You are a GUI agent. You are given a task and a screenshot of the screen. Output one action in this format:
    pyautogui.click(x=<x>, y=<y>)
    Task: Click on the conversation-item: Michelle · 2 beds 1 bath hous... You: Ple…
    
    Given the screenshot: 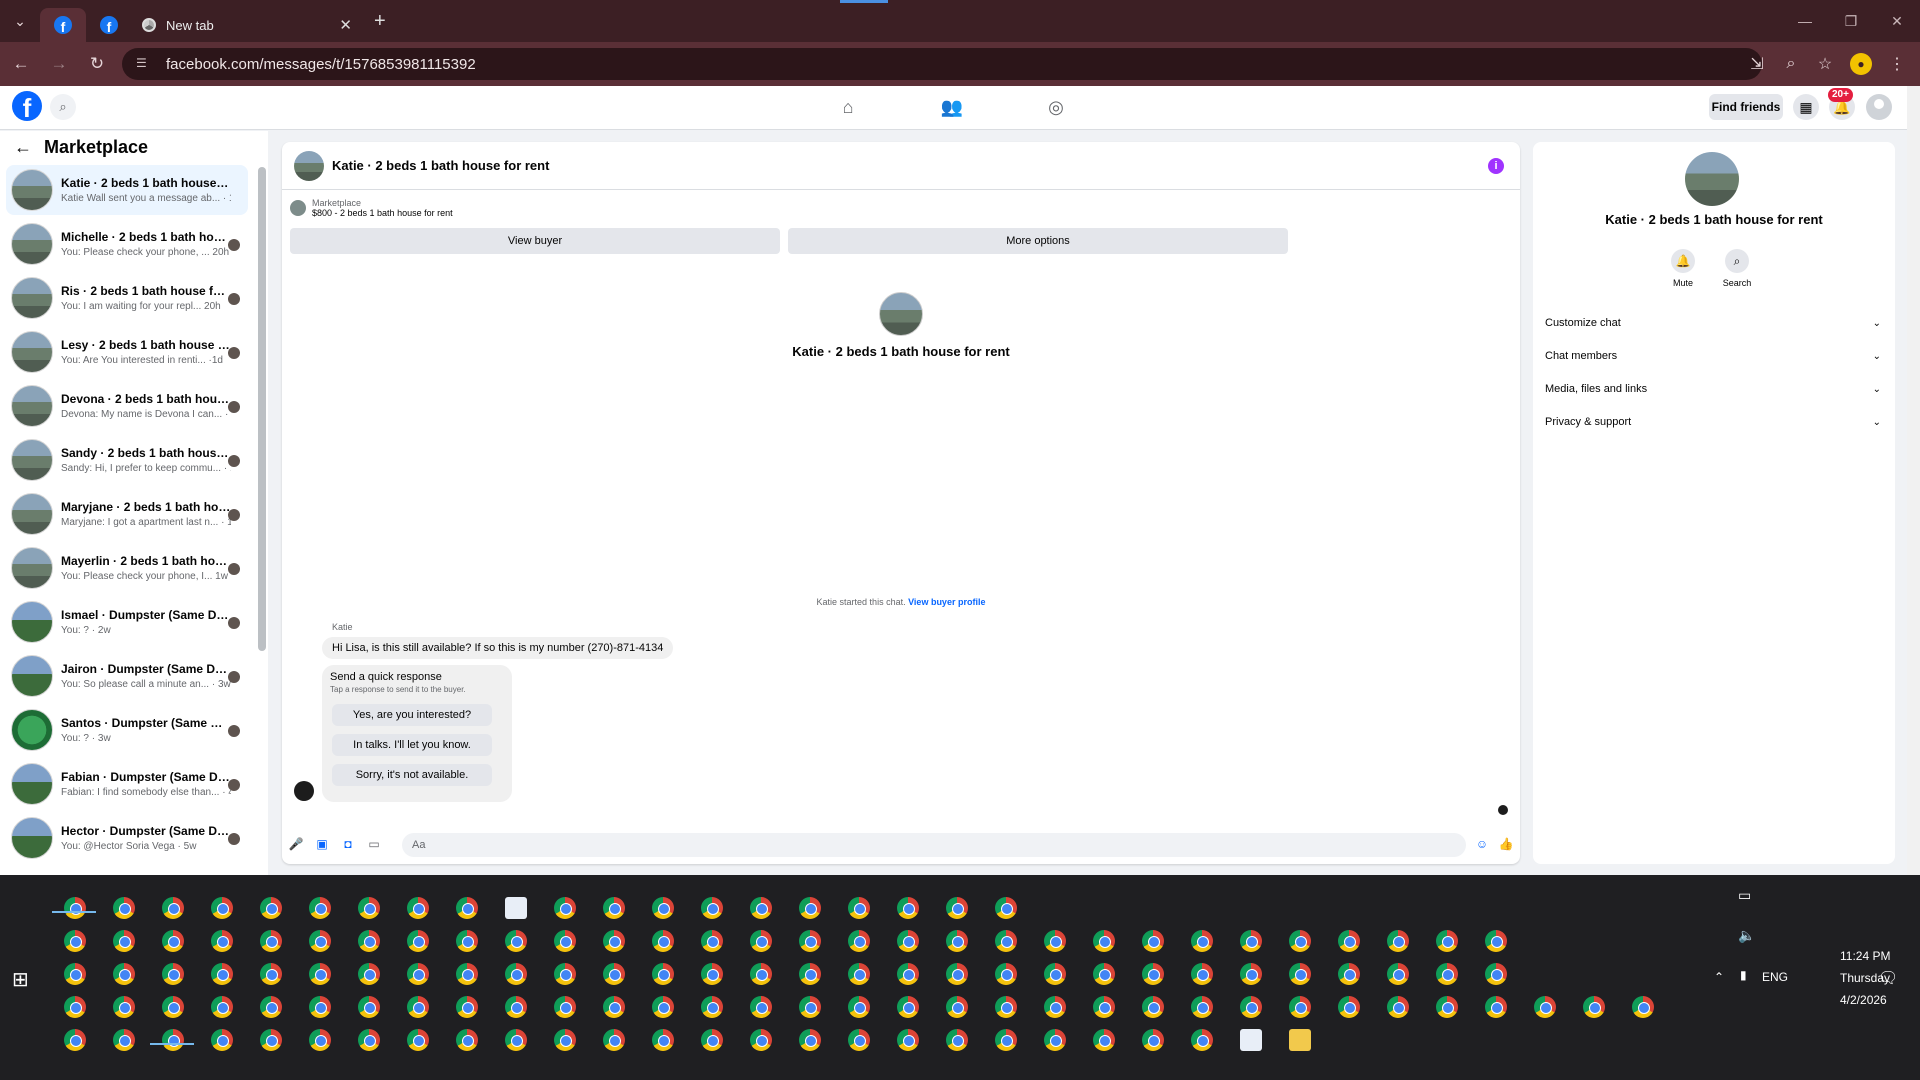 What is the action you would take?
    pyautogui.click(x=127, y=244)
    